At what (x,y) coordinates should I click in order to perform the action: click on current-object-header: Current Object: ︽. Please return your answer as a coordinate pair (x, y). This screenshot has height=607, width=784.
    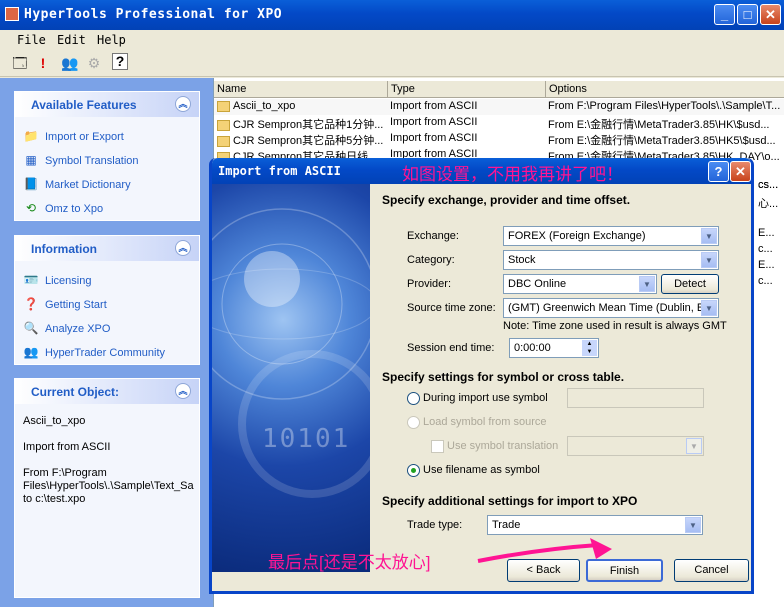
    Looking at the image, I should click on (107, 391).